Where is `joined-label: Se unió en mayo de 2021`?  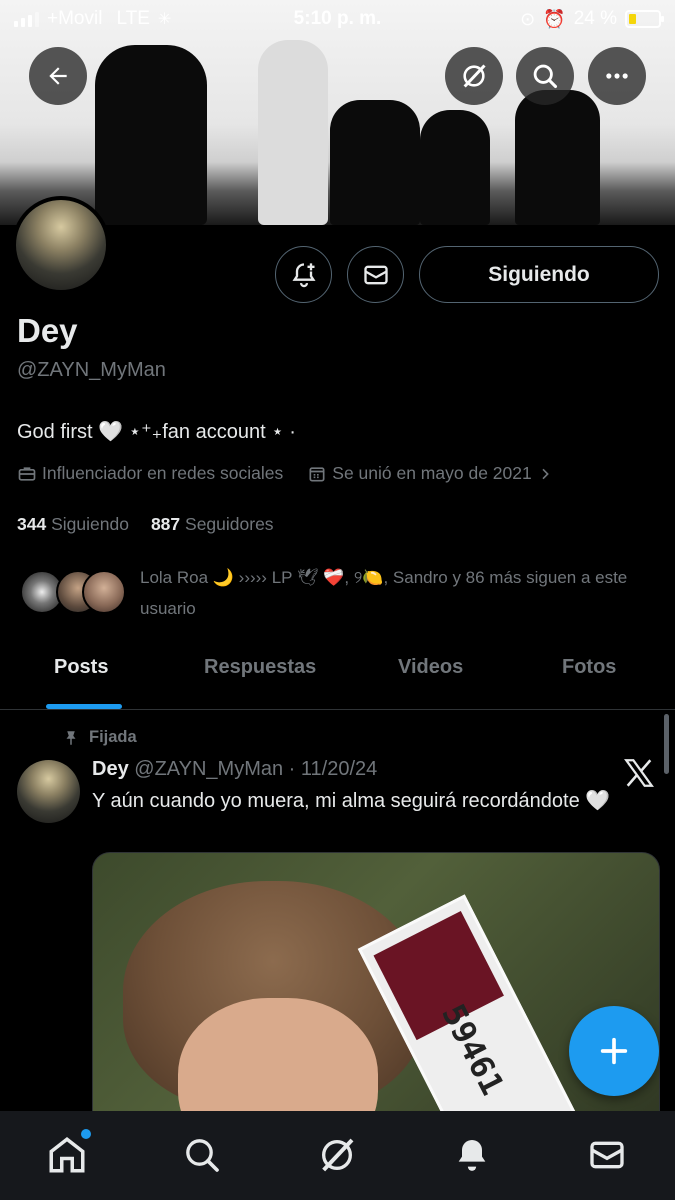 joined-label: Se unió en mayo de 2021 is located at coordinates (432, 473).